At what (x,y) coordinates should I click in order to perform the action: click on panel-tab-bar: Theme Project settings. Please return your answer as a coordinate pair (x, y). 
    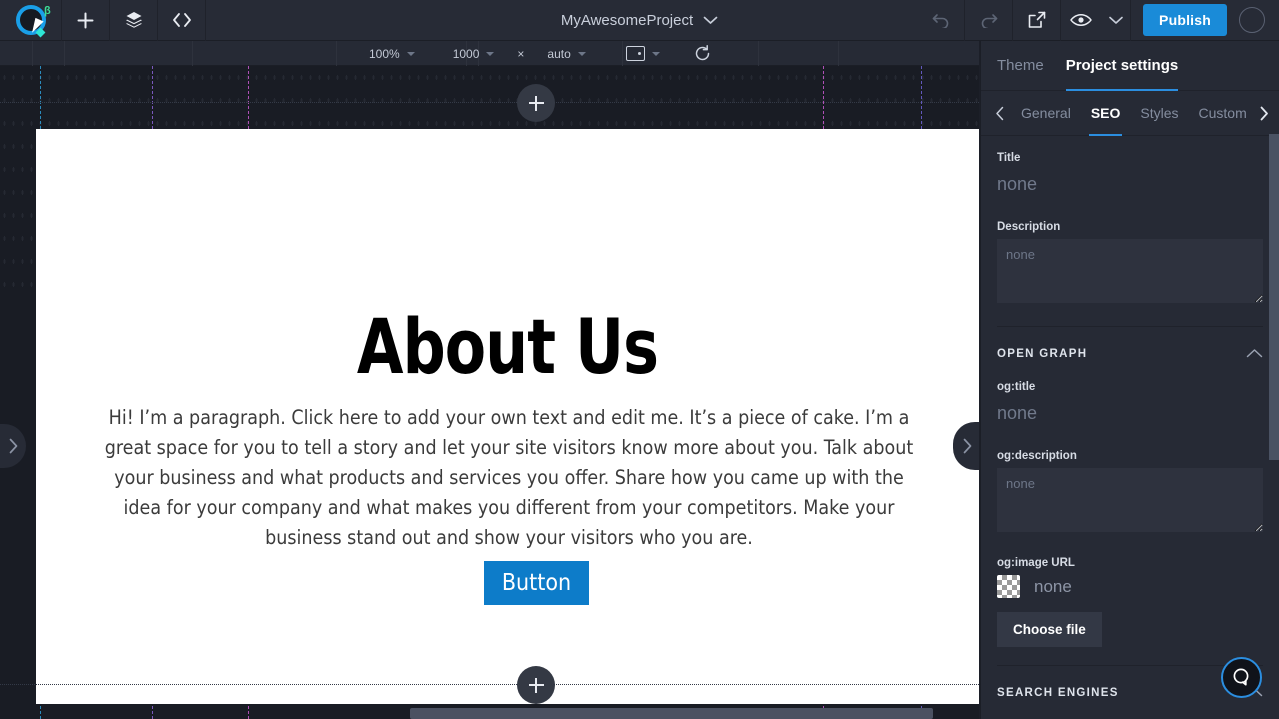
    Looking at the image, I should click on (1130, 66).